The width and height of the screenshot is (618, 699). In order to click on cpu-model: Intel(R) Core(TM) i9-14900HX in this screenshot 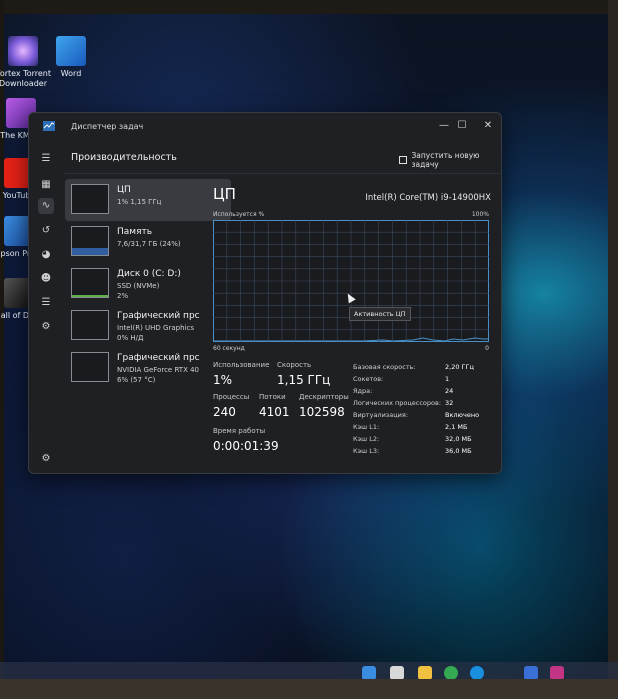, I will do `click(428, 198)`.